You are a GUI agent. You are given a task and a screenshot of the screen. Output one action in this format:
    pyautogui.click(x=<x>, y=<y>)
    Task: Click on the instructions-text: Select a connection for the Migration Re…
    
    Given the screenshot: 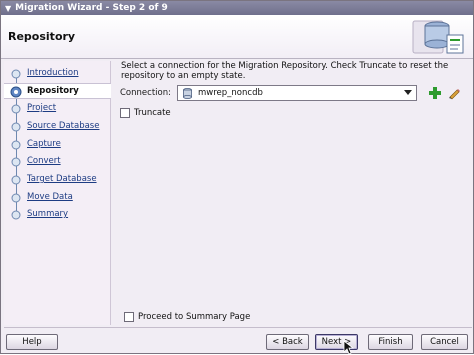 What is the action you would take?
    pyautogui.click(x=285, y=71)
    